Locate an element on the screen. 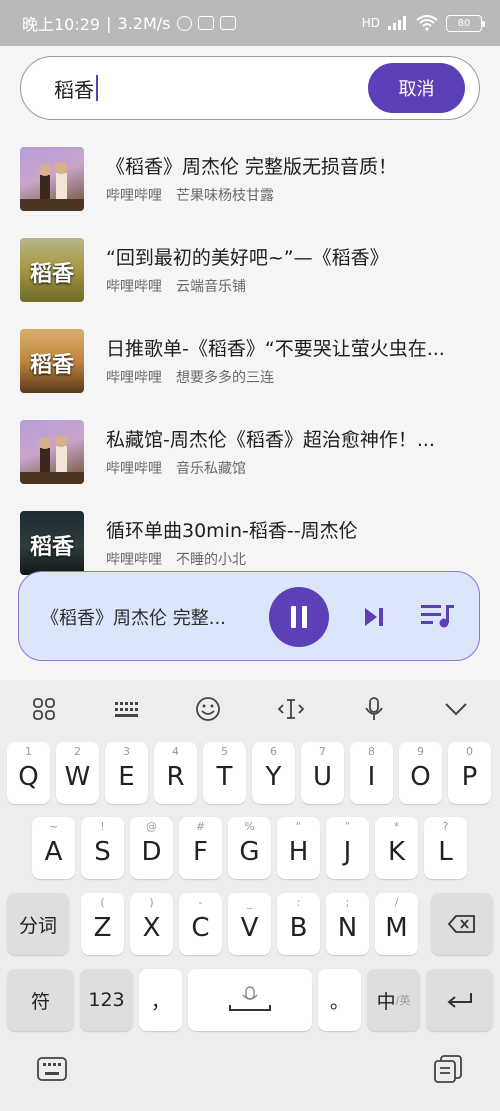  key-p: 0P is located at coordinates (469, 773).